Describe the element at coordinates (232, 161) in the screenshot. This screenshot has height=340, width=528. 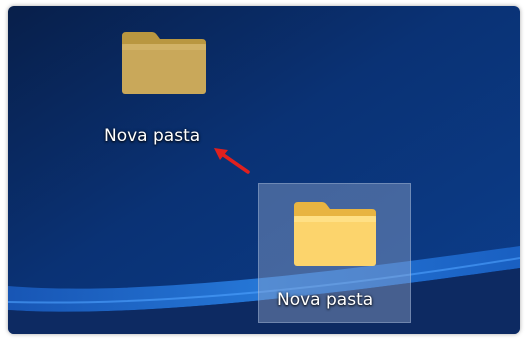
I see `red-arrow-icon` at that location.